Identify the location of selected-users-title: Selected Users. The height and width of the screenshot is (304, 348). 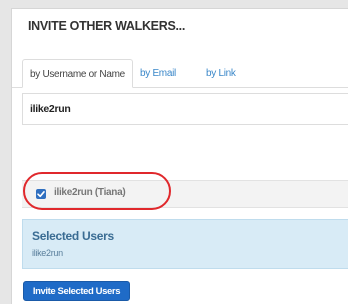
(73, 236).